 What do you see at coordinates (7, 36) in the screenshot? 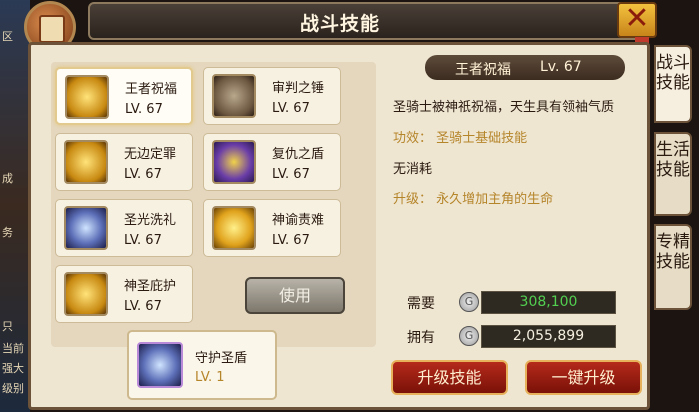
I see `left-strip-text: 区` at bounding box center [7, 36].